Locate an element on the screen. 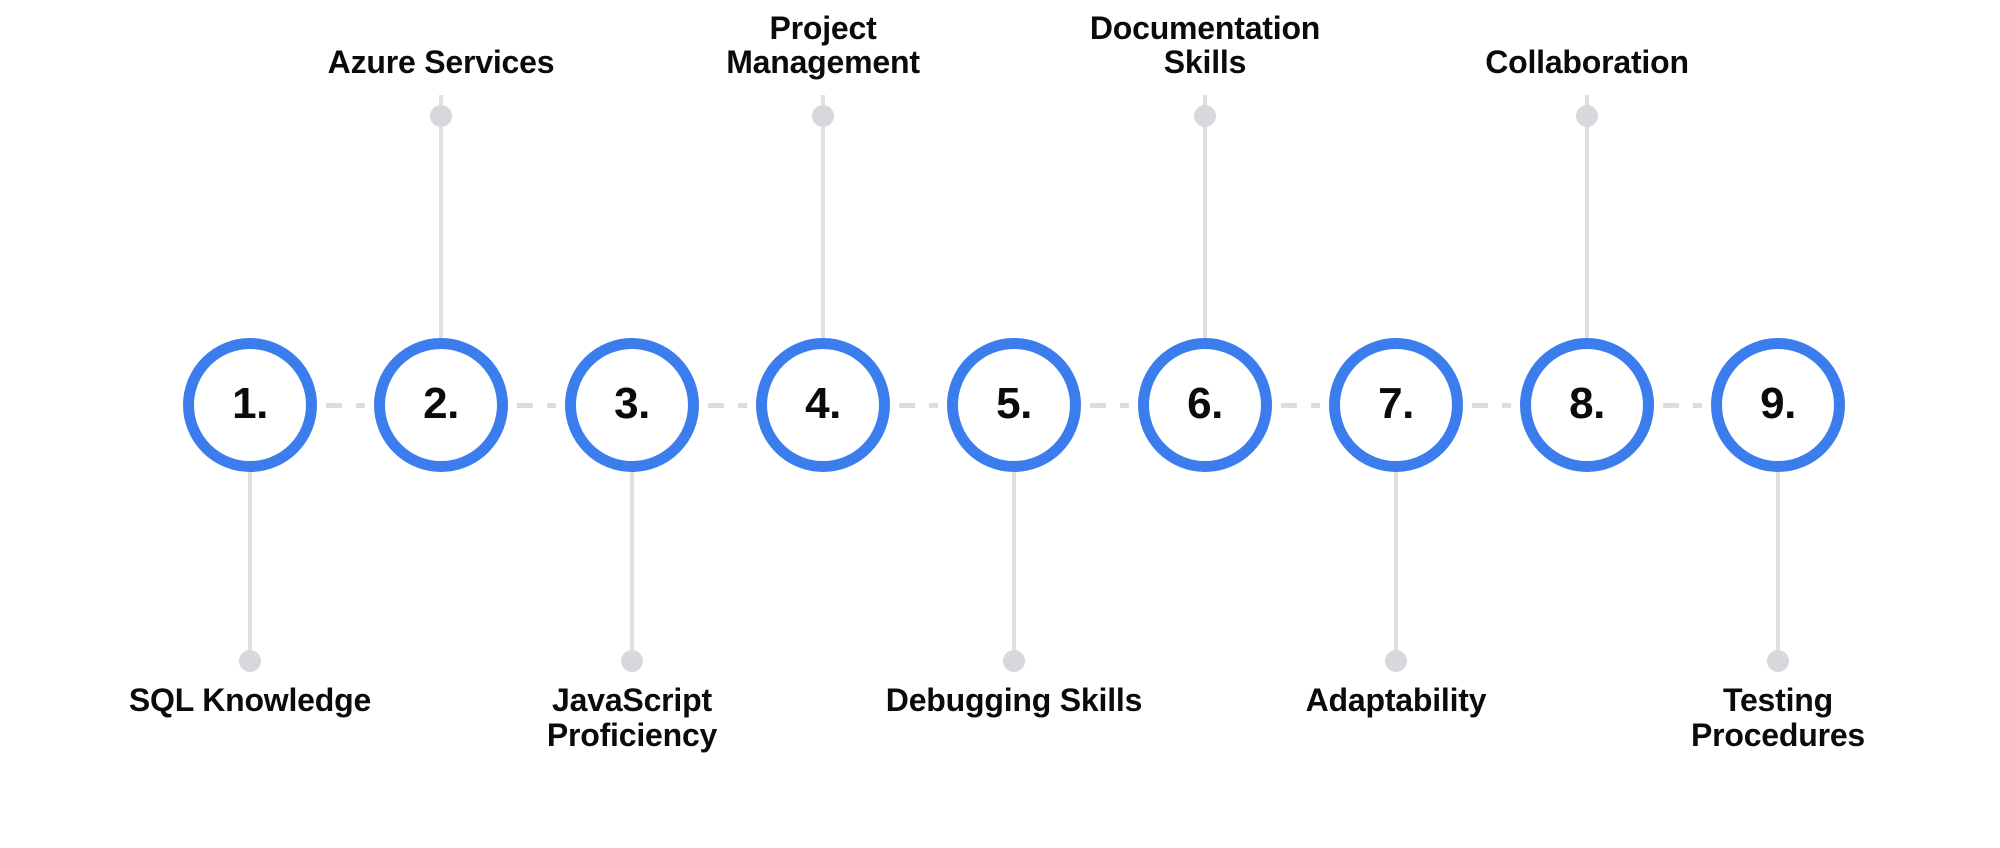 The width and height of the screenshot is (2000, 848). node-number: 2. is located at coordinates (441, 403).